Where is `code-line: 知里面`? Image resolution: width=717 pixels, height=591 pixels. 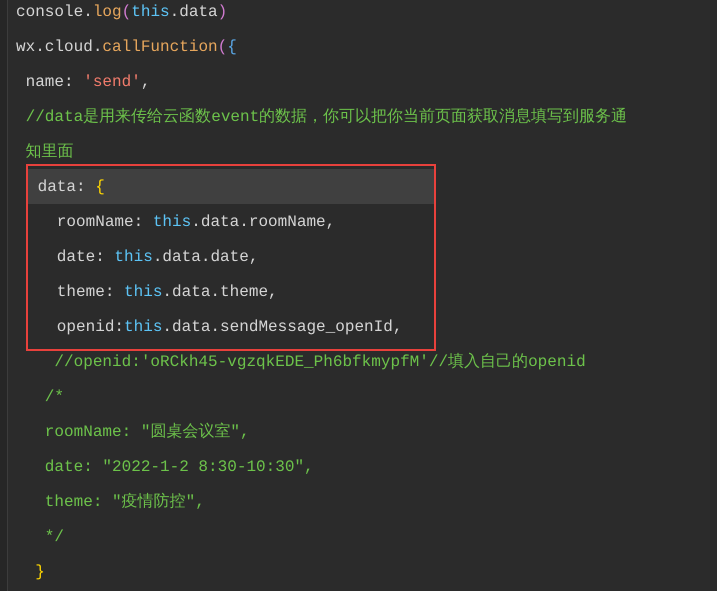
code-line: 知里面 is located at coordinates (49, 152).